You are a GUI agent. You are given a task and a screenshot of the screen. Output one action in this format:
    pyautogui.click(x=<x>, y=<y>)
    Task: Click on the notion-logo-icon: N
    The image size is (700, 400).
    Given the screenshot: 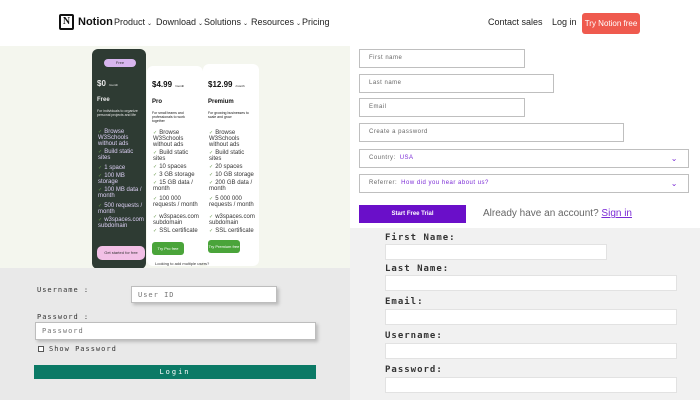 What is the action you would take?
    pyautogui.click(x=66, y=22)
    